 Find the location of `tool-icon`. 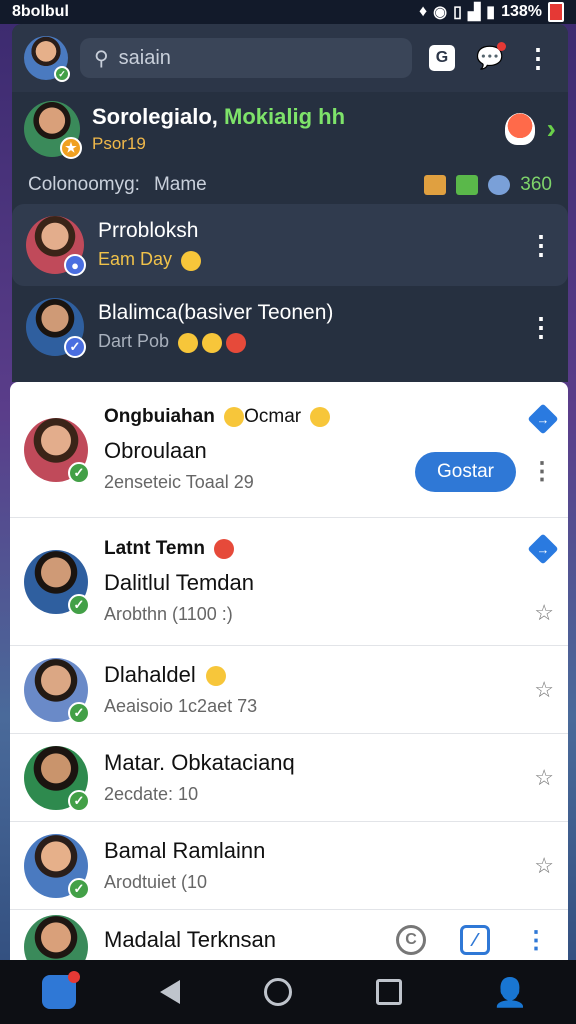

tool-icon is located at coordinates (499, 185).